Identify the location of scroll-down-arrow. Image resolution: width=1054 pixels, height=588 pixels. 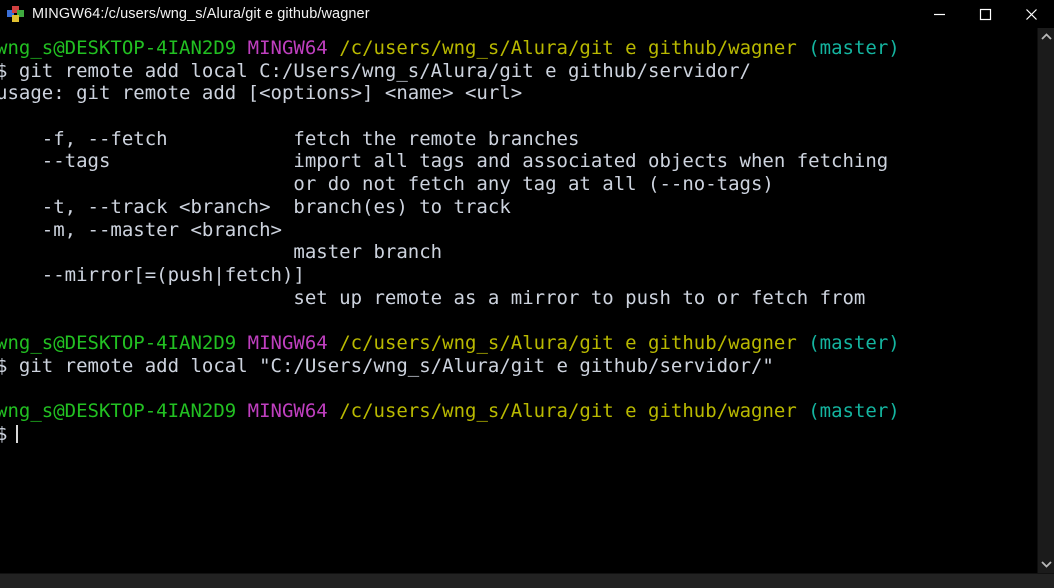
(1046, 564).